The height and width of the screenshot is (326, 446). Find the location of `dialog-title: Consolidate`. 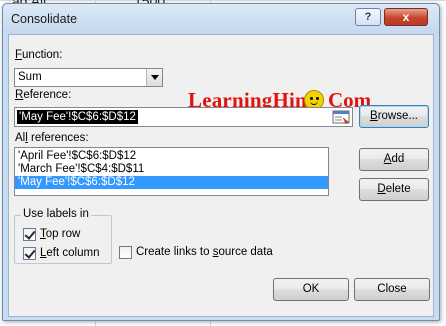

dialog-title: Consolidate is located at coordinates (44, 19).